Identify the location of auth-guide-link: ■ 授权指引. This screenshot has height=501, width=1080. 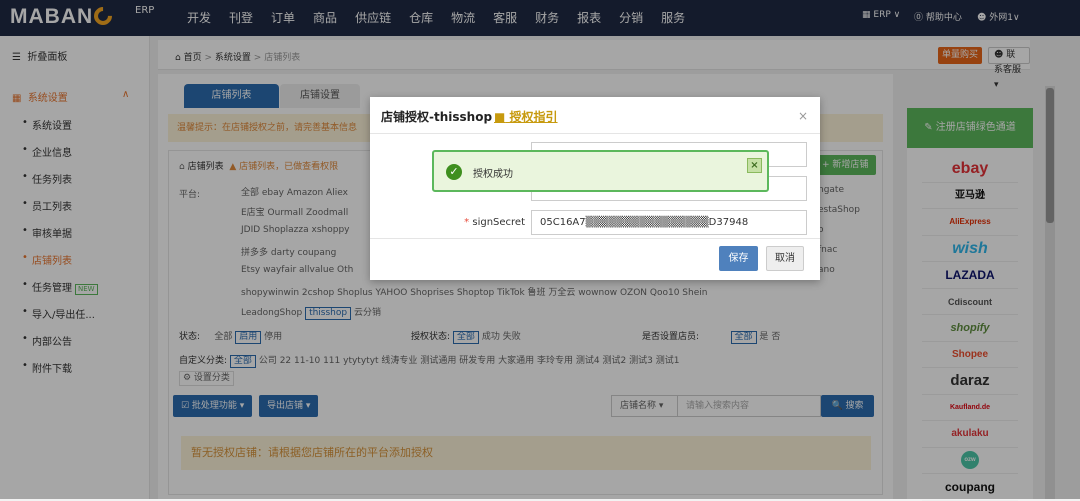
(526, 116).